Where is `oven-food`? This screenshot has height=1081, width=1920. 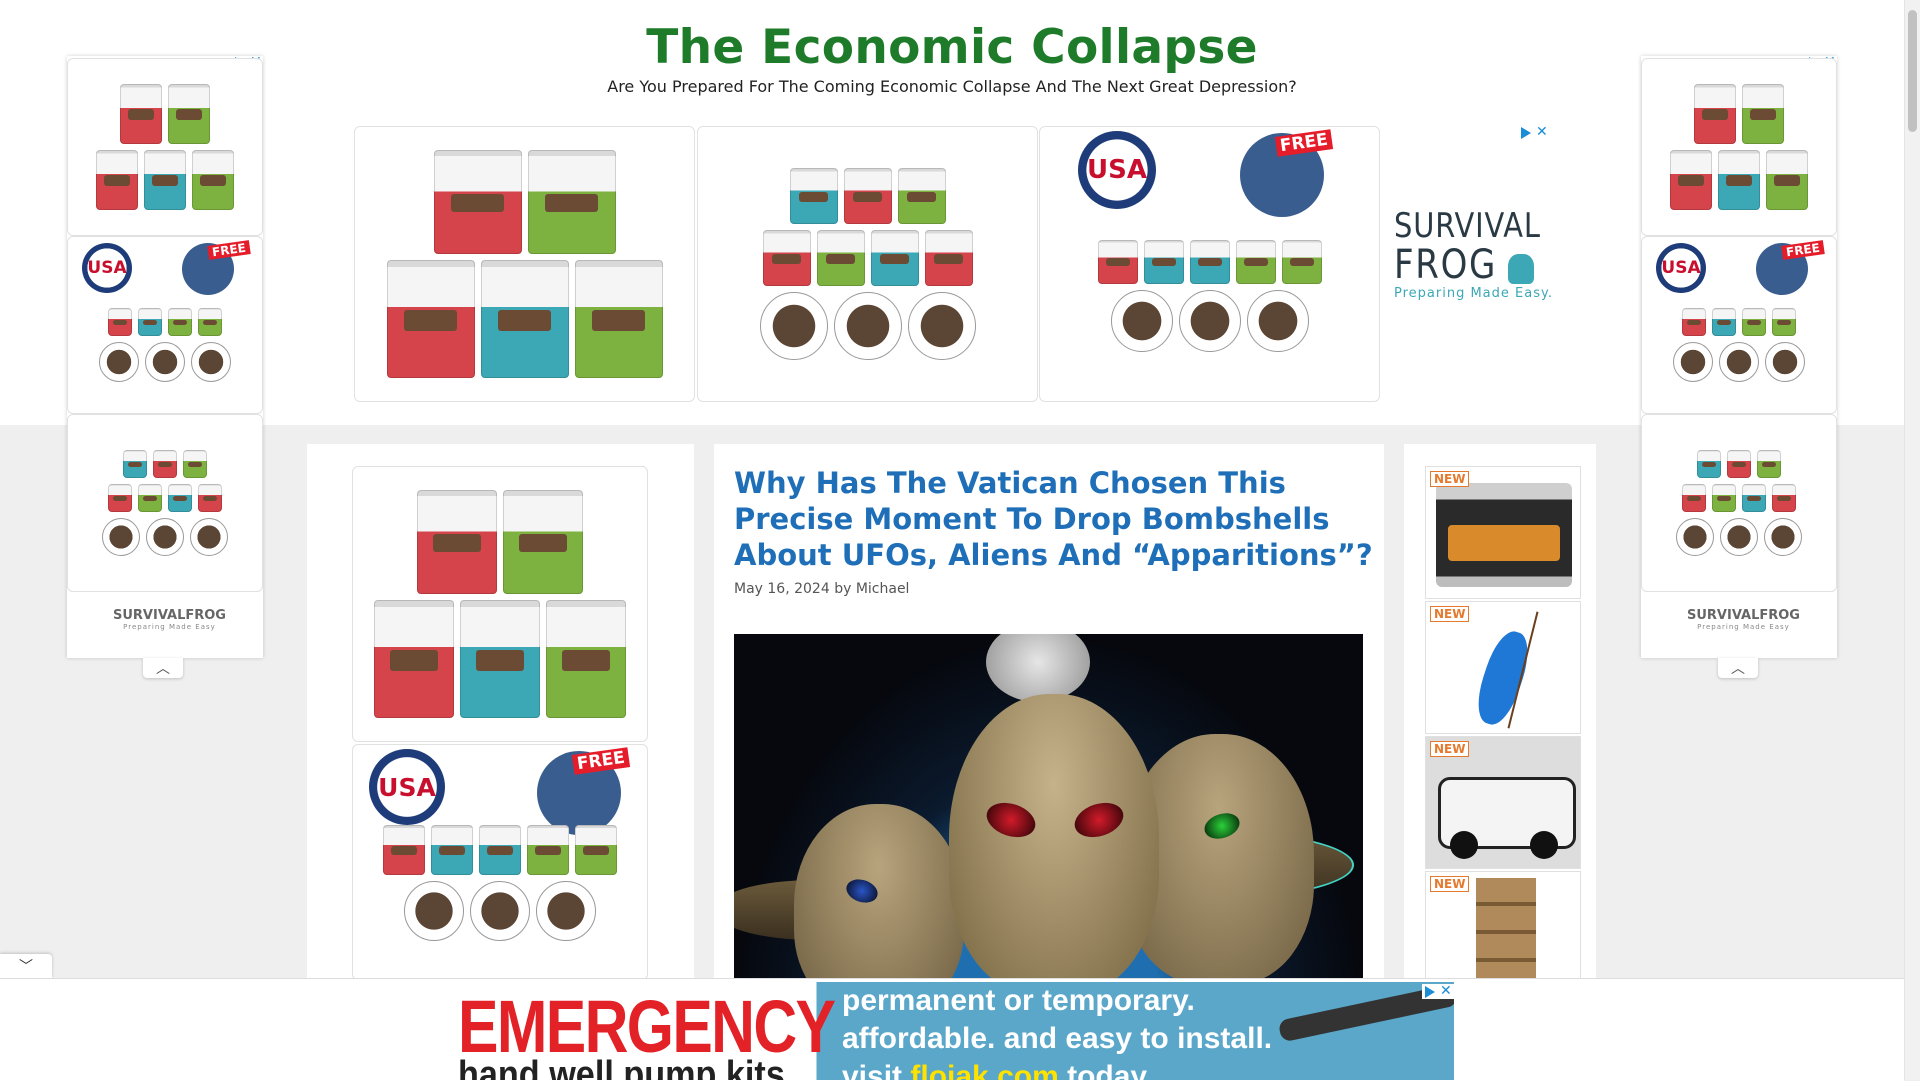
oven-food is located at coordinates (1504, 543).